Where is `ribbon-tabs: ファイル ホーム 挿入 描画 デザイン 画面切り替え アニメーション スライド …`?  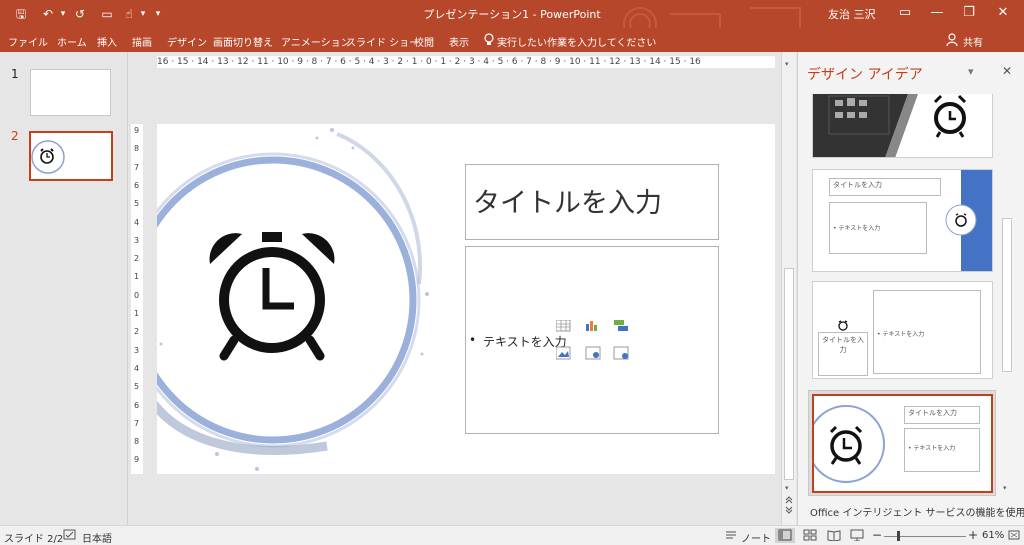
ribbon-tabs: ファイル ホーム 挿入 描画 デザイン 画面切り替え アニメーション スライド … is located at coordinates (512, 40).